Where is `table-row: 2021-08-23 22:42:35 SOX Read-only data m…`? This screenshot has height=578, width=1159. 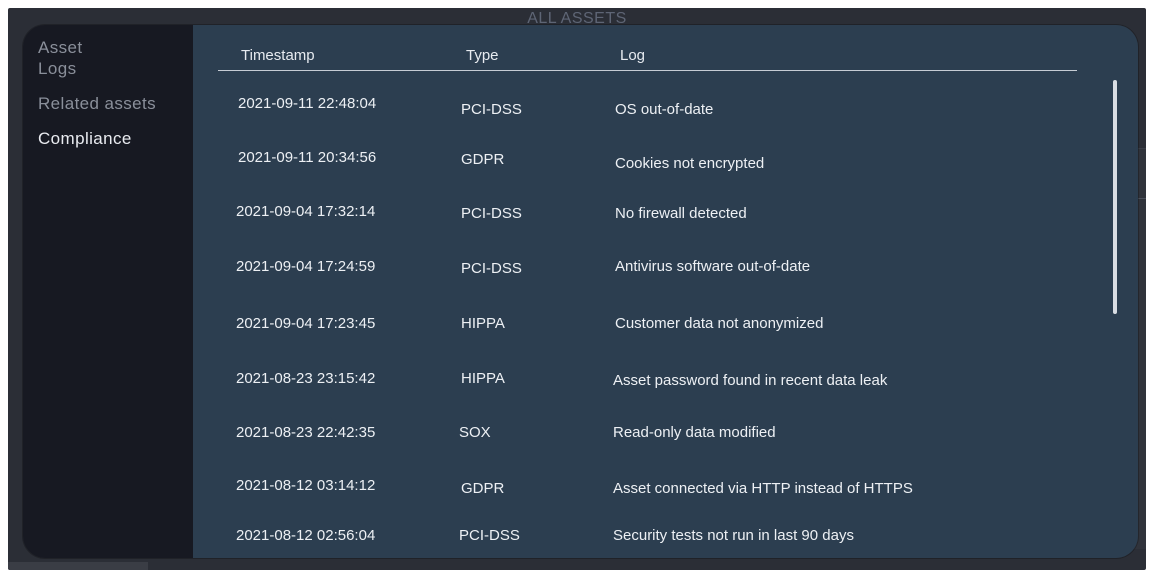 table-row: 2021-08-23 22:42:35 SOX Read-only data m… is located at coordinates (643, 439).